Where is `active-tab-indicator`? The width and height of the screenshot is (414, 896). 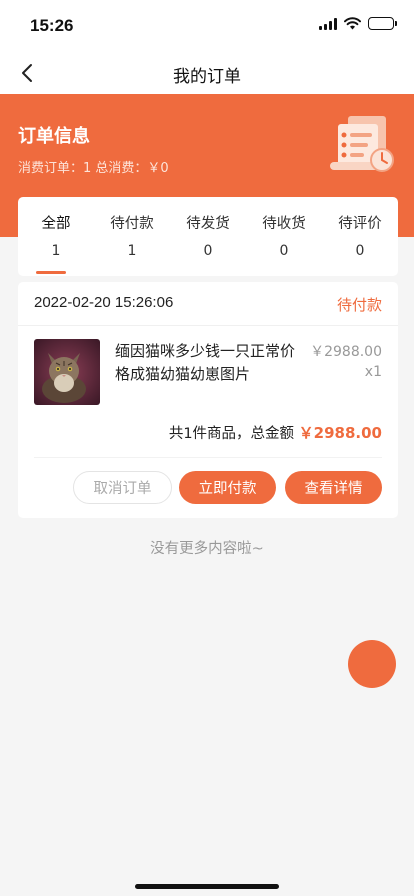
active-tab-indicator is located at coordinates (51, 272).